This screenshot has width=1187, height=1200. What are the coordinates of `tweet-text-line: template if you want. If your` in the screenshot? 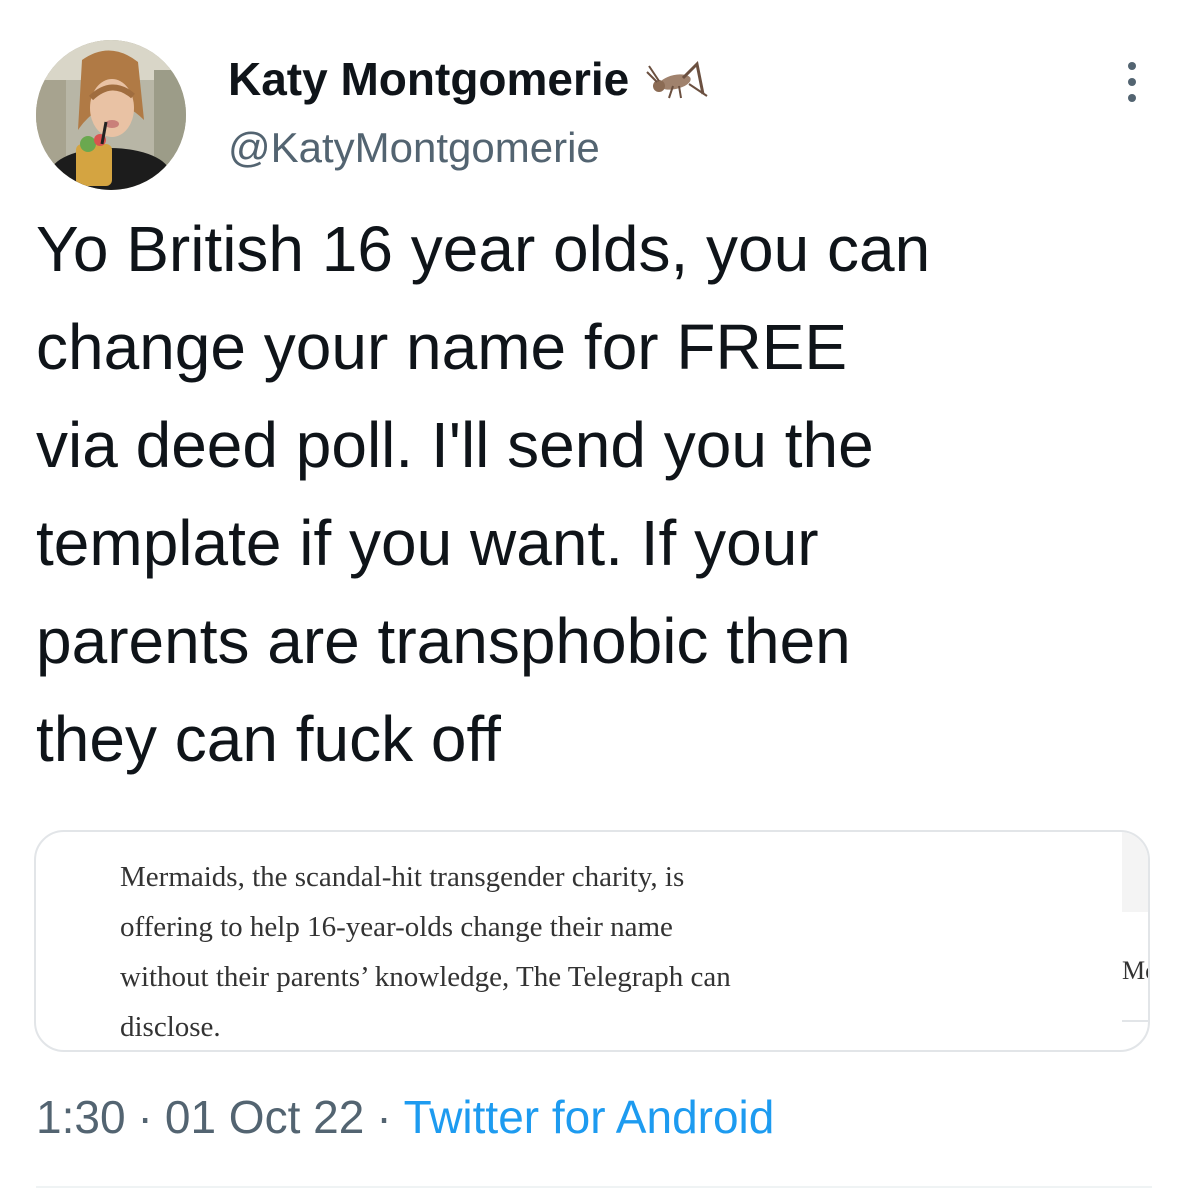 It's located at (427, 543).